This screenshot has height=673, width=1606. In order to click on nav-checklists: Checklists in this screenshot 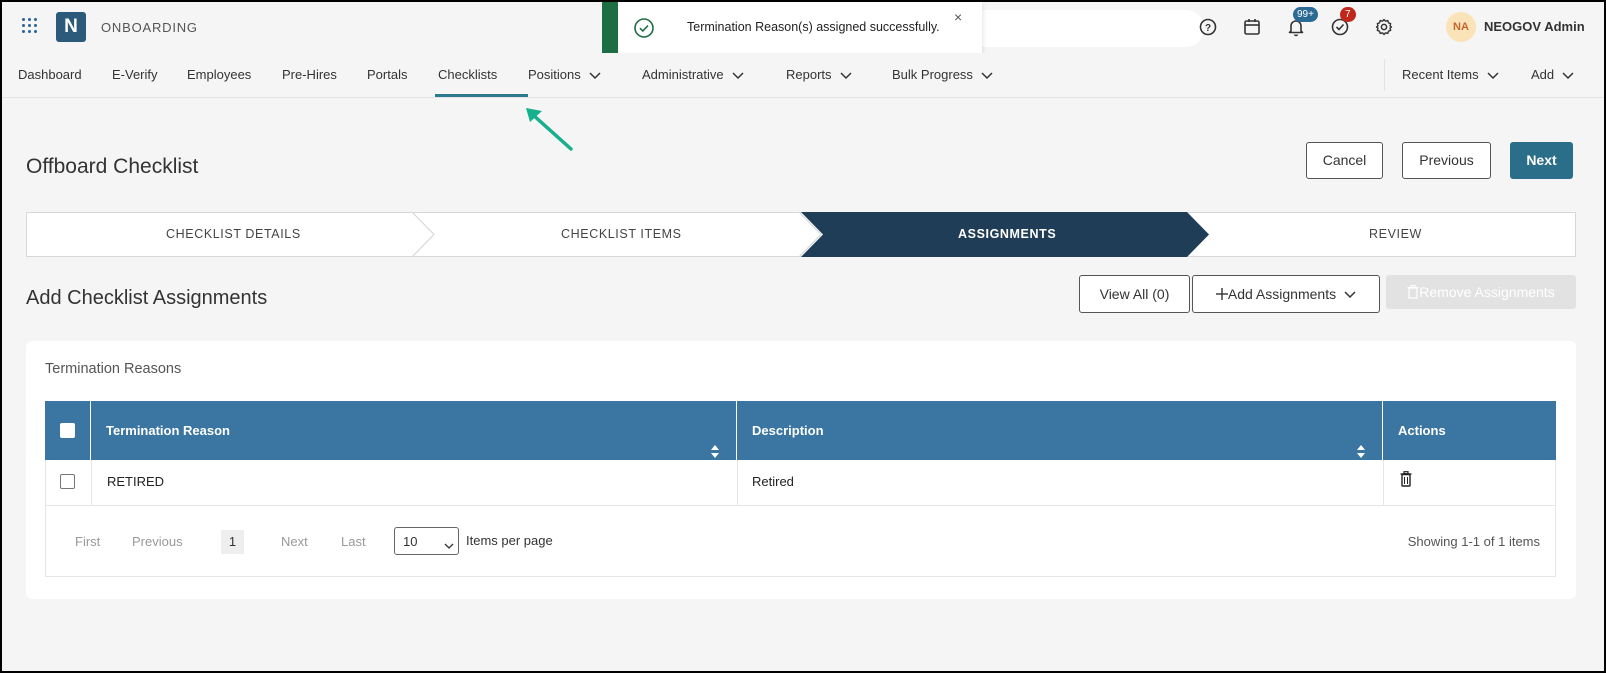, I will do `click(467, 74)`.